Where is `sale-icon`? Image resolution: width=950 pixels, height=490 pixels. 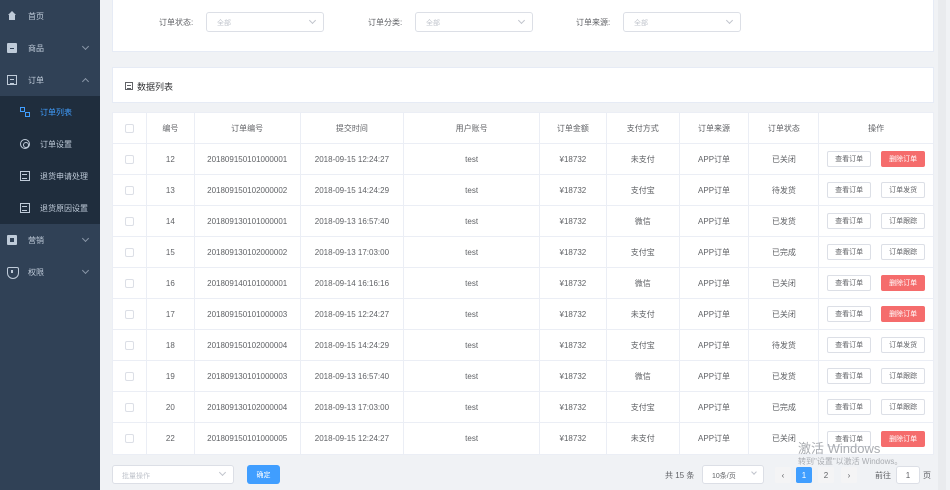 sale-icon is located at coordinates (12, 240).